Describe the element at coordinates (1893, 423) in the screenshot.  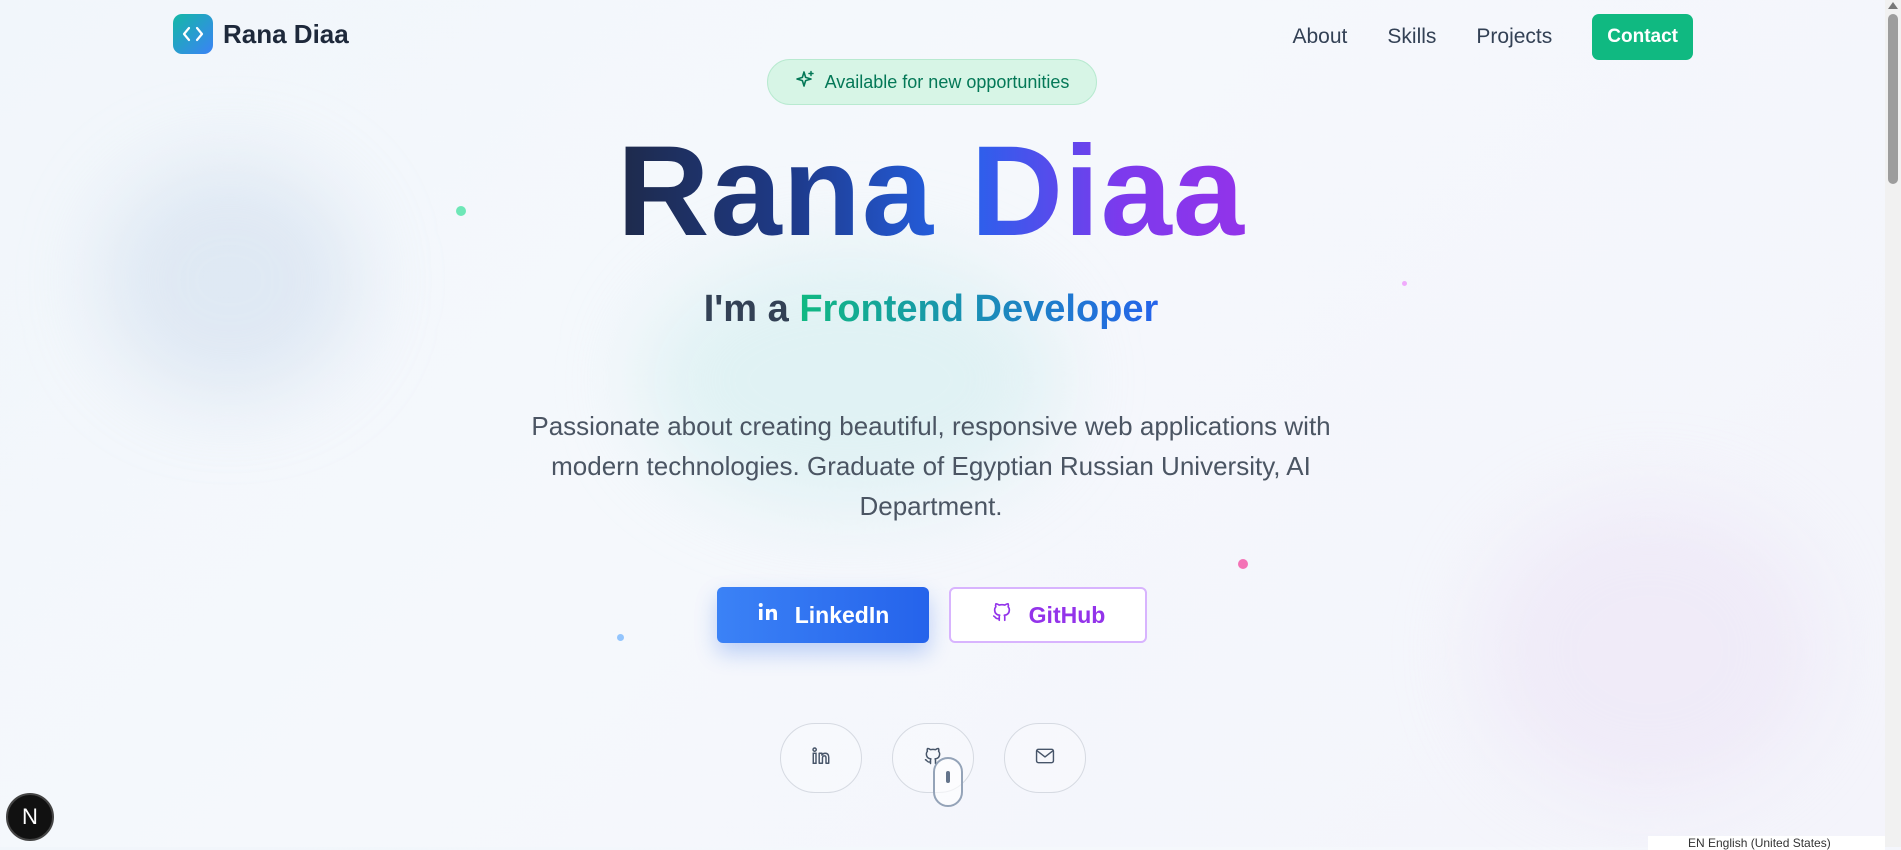
I see `page-scrollbar` at that location.